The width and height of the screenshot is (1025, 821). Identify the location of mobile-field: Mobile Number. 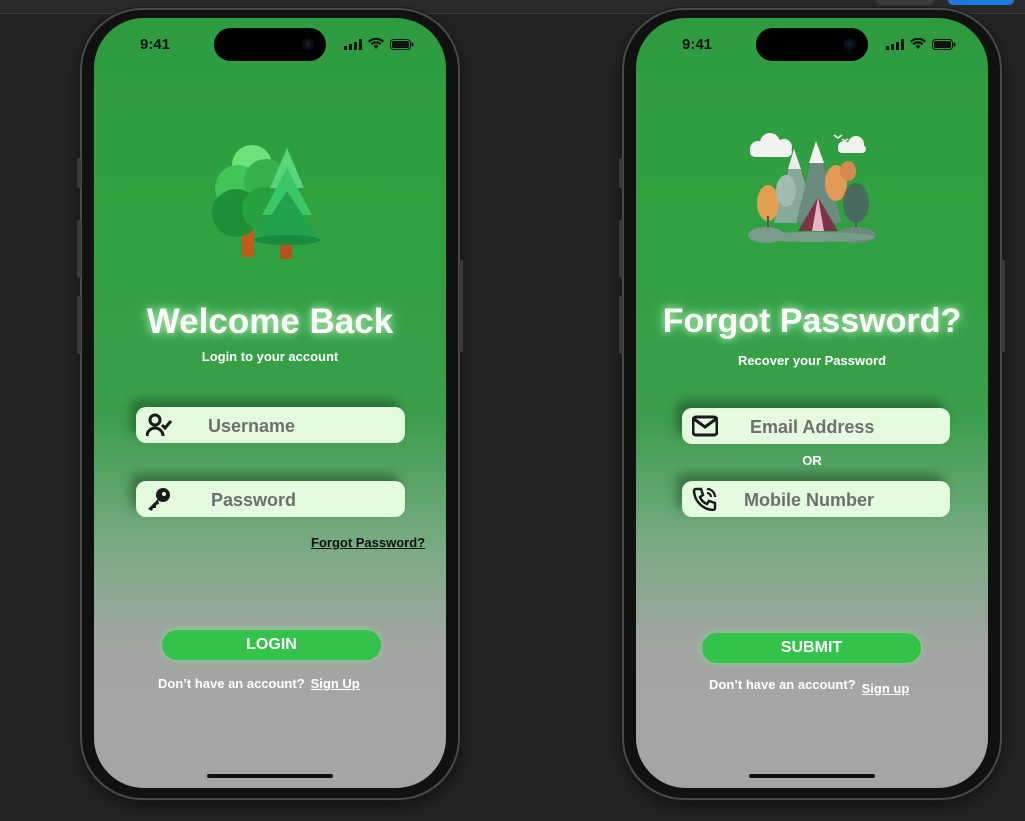
(816, 499).